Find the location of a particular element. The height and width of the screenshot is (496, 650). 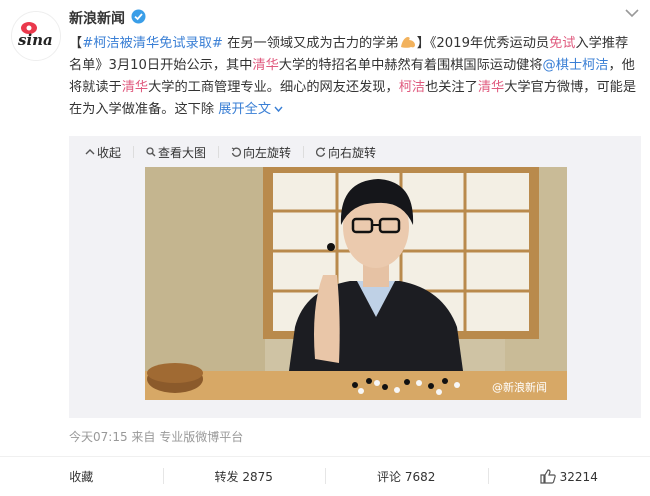

collapse-button: 收起 is located at coordinates (103, 152).